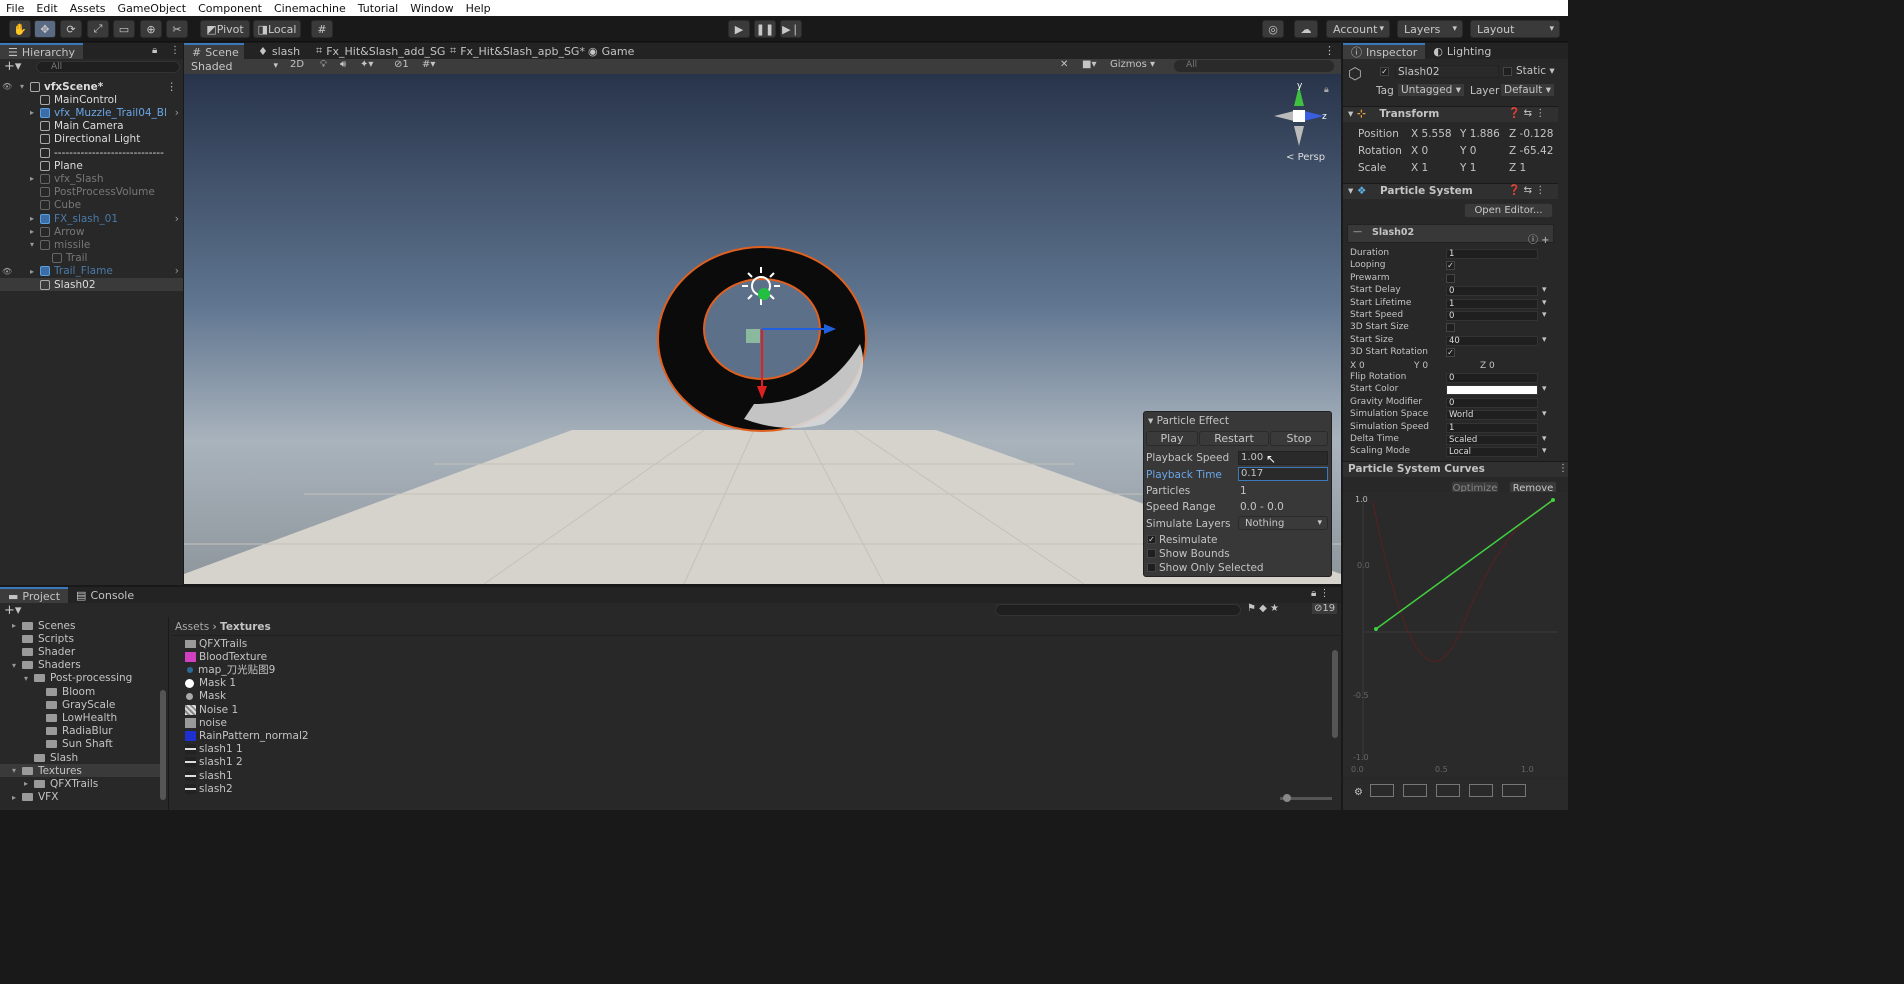 The height and width of the screenshot is (984, 1904). I want to click on move-tool-icon: ✥, so click(45, 29).